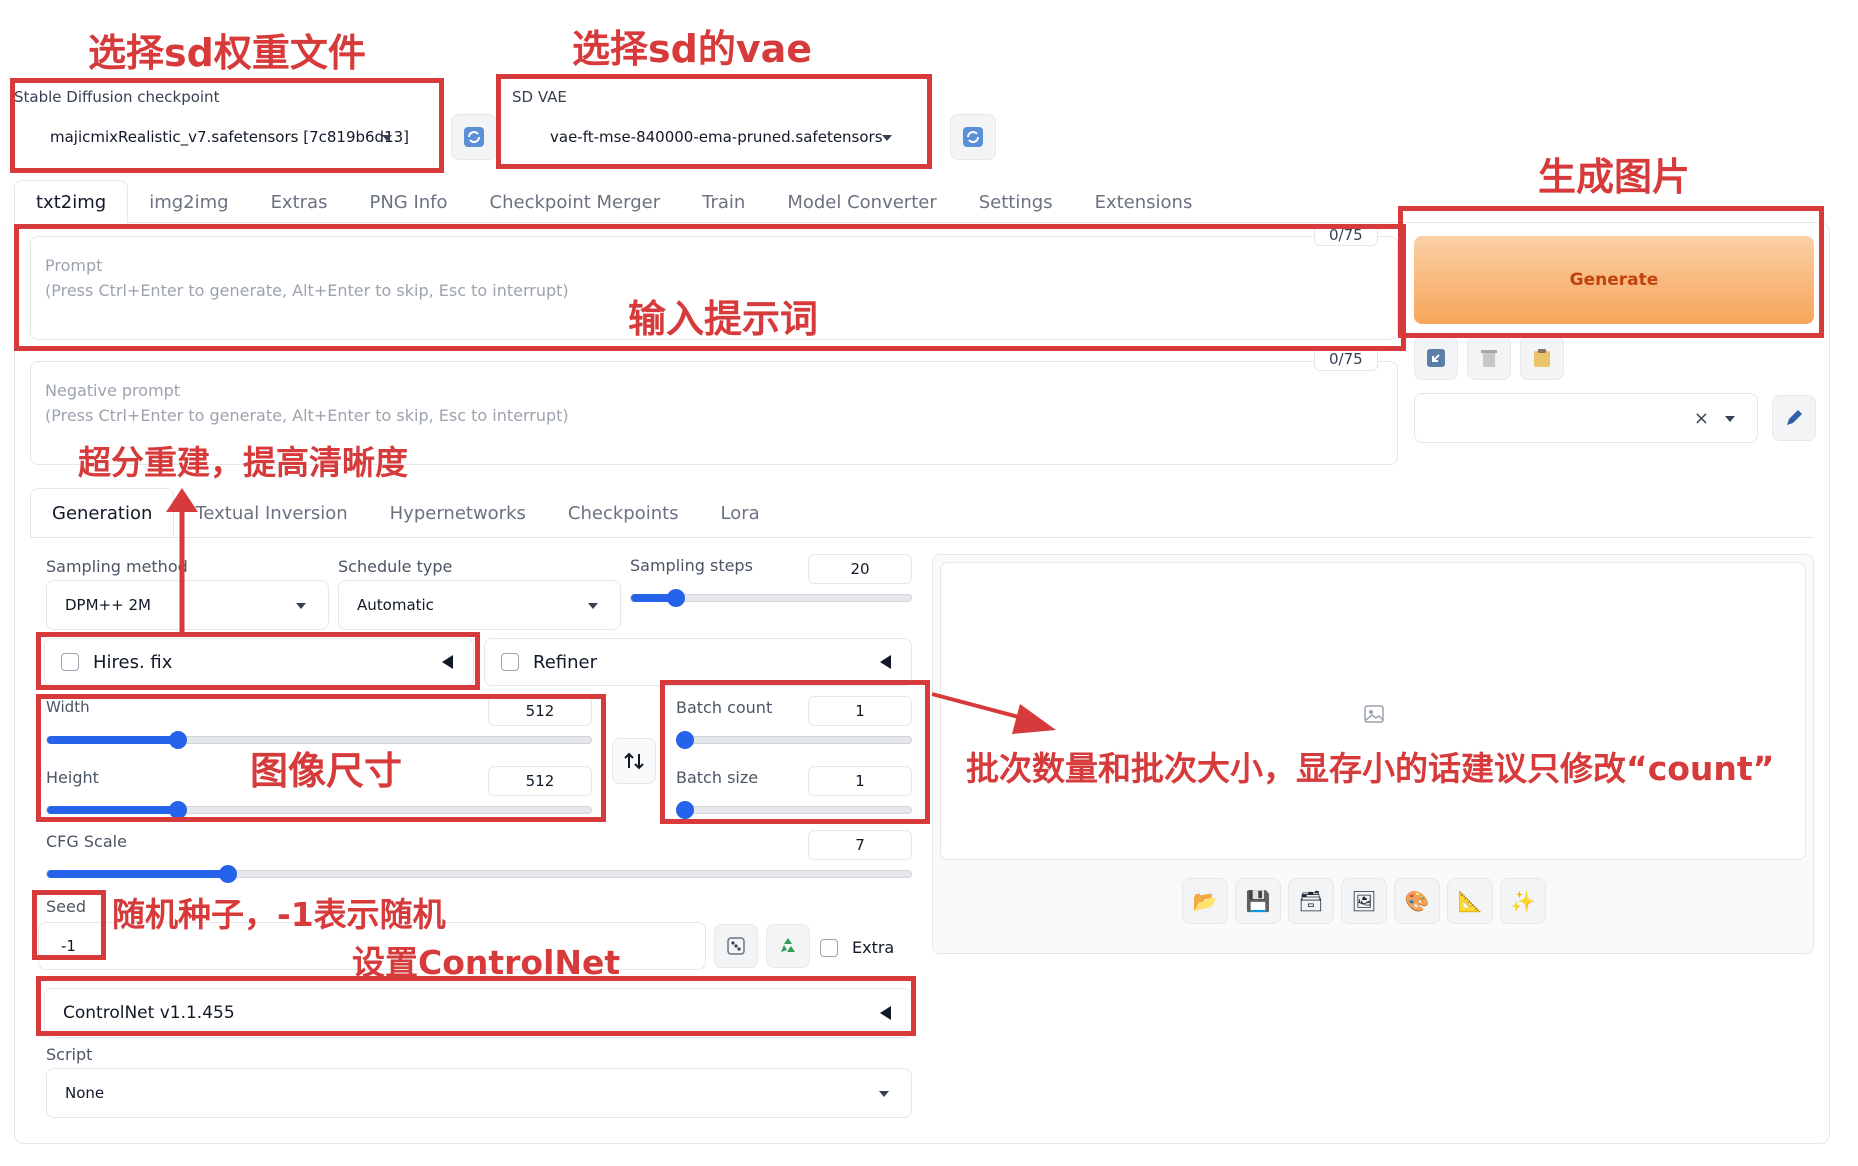 This screenshot has width=1858, height=1166. What do you see at coordinates (510, 662) in the screenshot?
I see `refiner-checkbox` at bounding box center [510, 662].